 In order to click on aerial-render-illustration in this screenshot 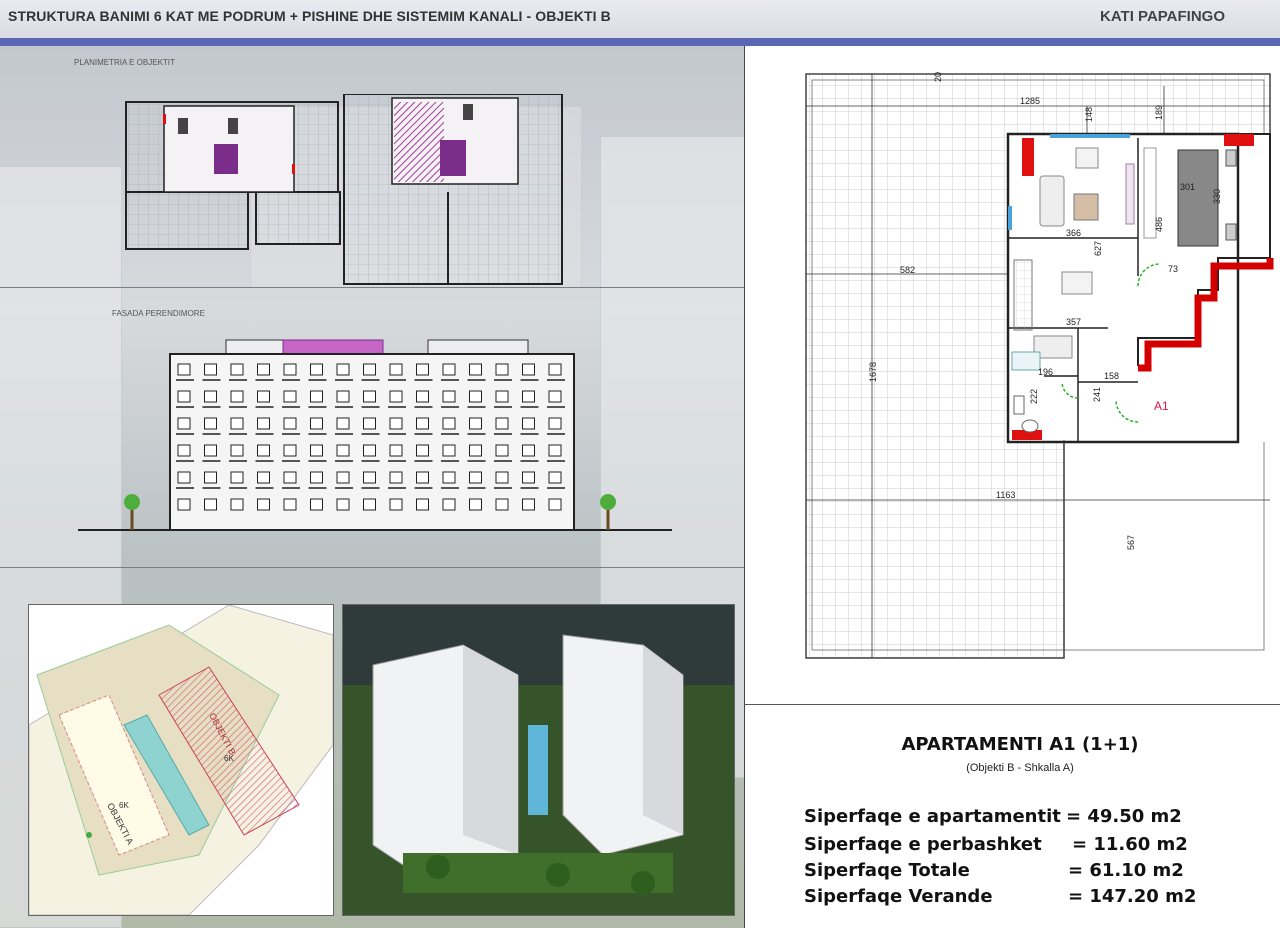, I will do `click(538, 760)`.